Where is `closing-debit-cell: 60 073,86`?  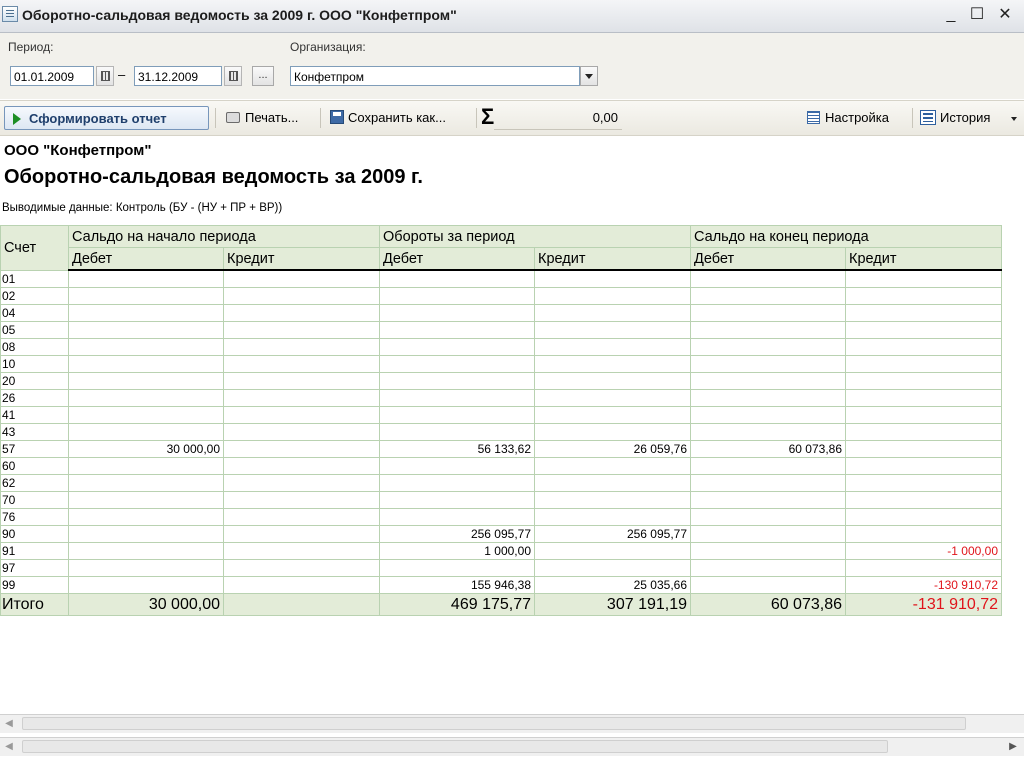
closing-debit-cell: 60 073,86 is located at coordinates (768, 449).